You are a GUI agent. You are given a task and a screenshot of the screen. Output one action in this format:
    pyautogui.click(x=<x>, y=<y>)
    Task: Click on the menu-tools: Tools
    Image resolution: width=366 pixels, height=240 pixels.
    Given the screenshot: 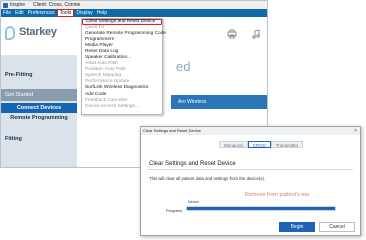 What is the action you would take?
    pyautogui.click(x=65, y=13)
    